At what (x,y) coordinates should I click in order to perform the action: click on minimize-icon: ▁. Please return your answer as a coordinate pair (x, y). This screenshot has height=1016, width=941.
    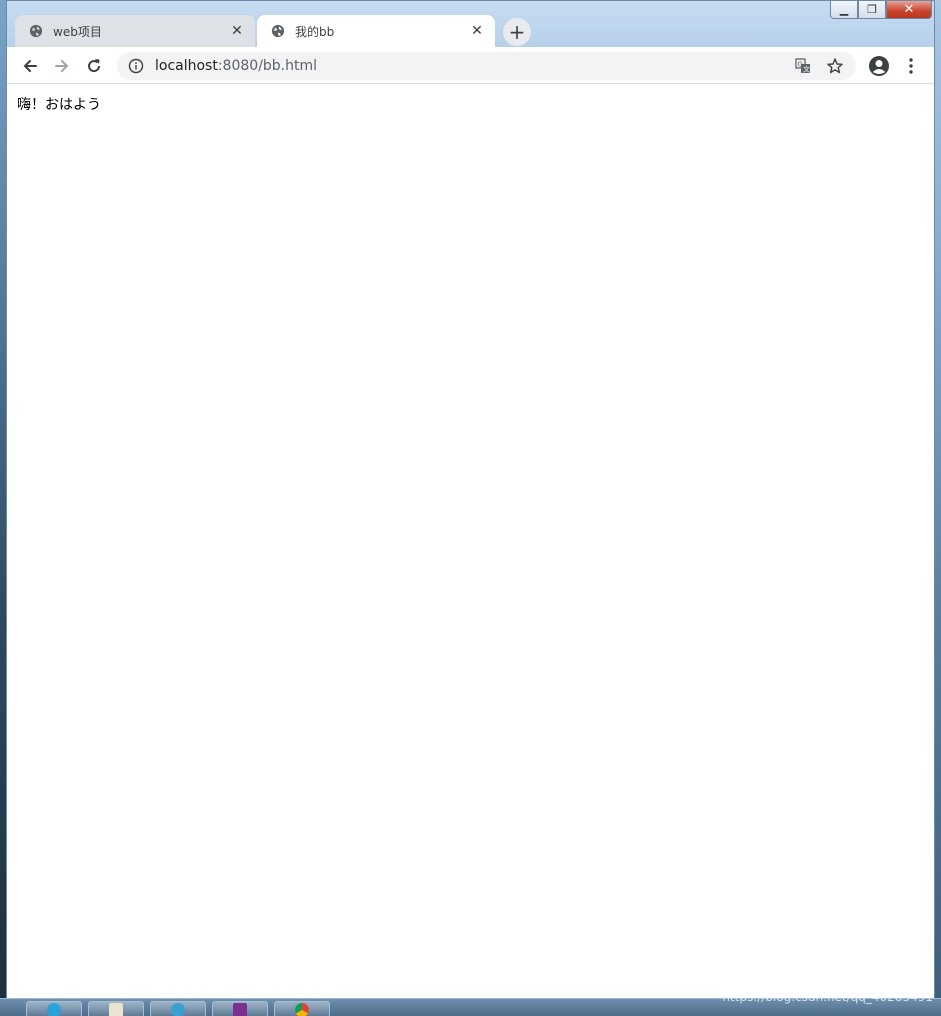
    Looking at the image, I should click on (844, 9).